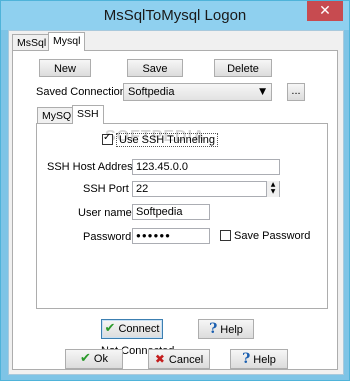 Image resolution: width=350 pixels, height=381 pixels. I want to click on port-spinner: ▲ ▼, so click(272, 189).